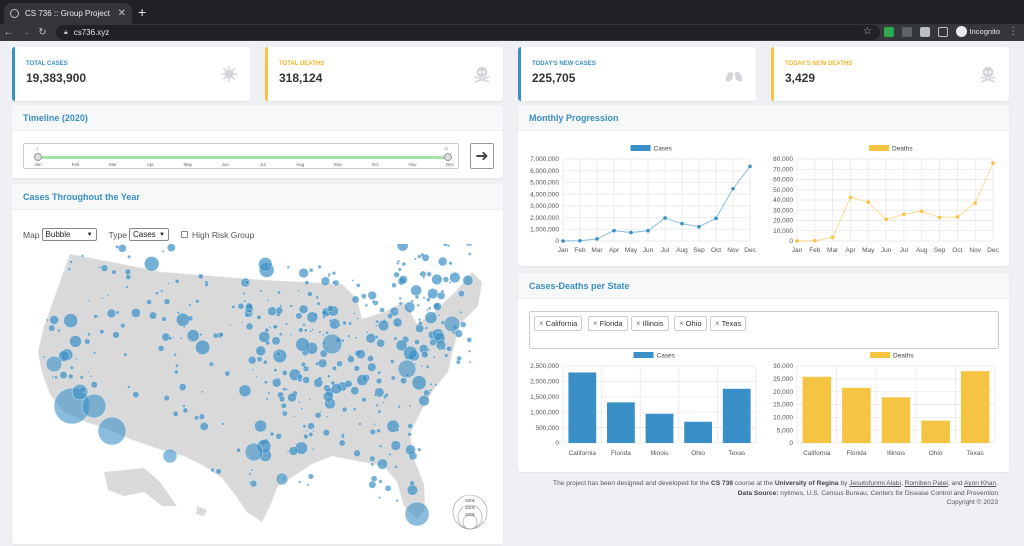  What do you see at coordinates (875, 483) in the screenshot?
I see `author-link-1: Jesutofunmi Alabi` at bounding box center [875, 483].